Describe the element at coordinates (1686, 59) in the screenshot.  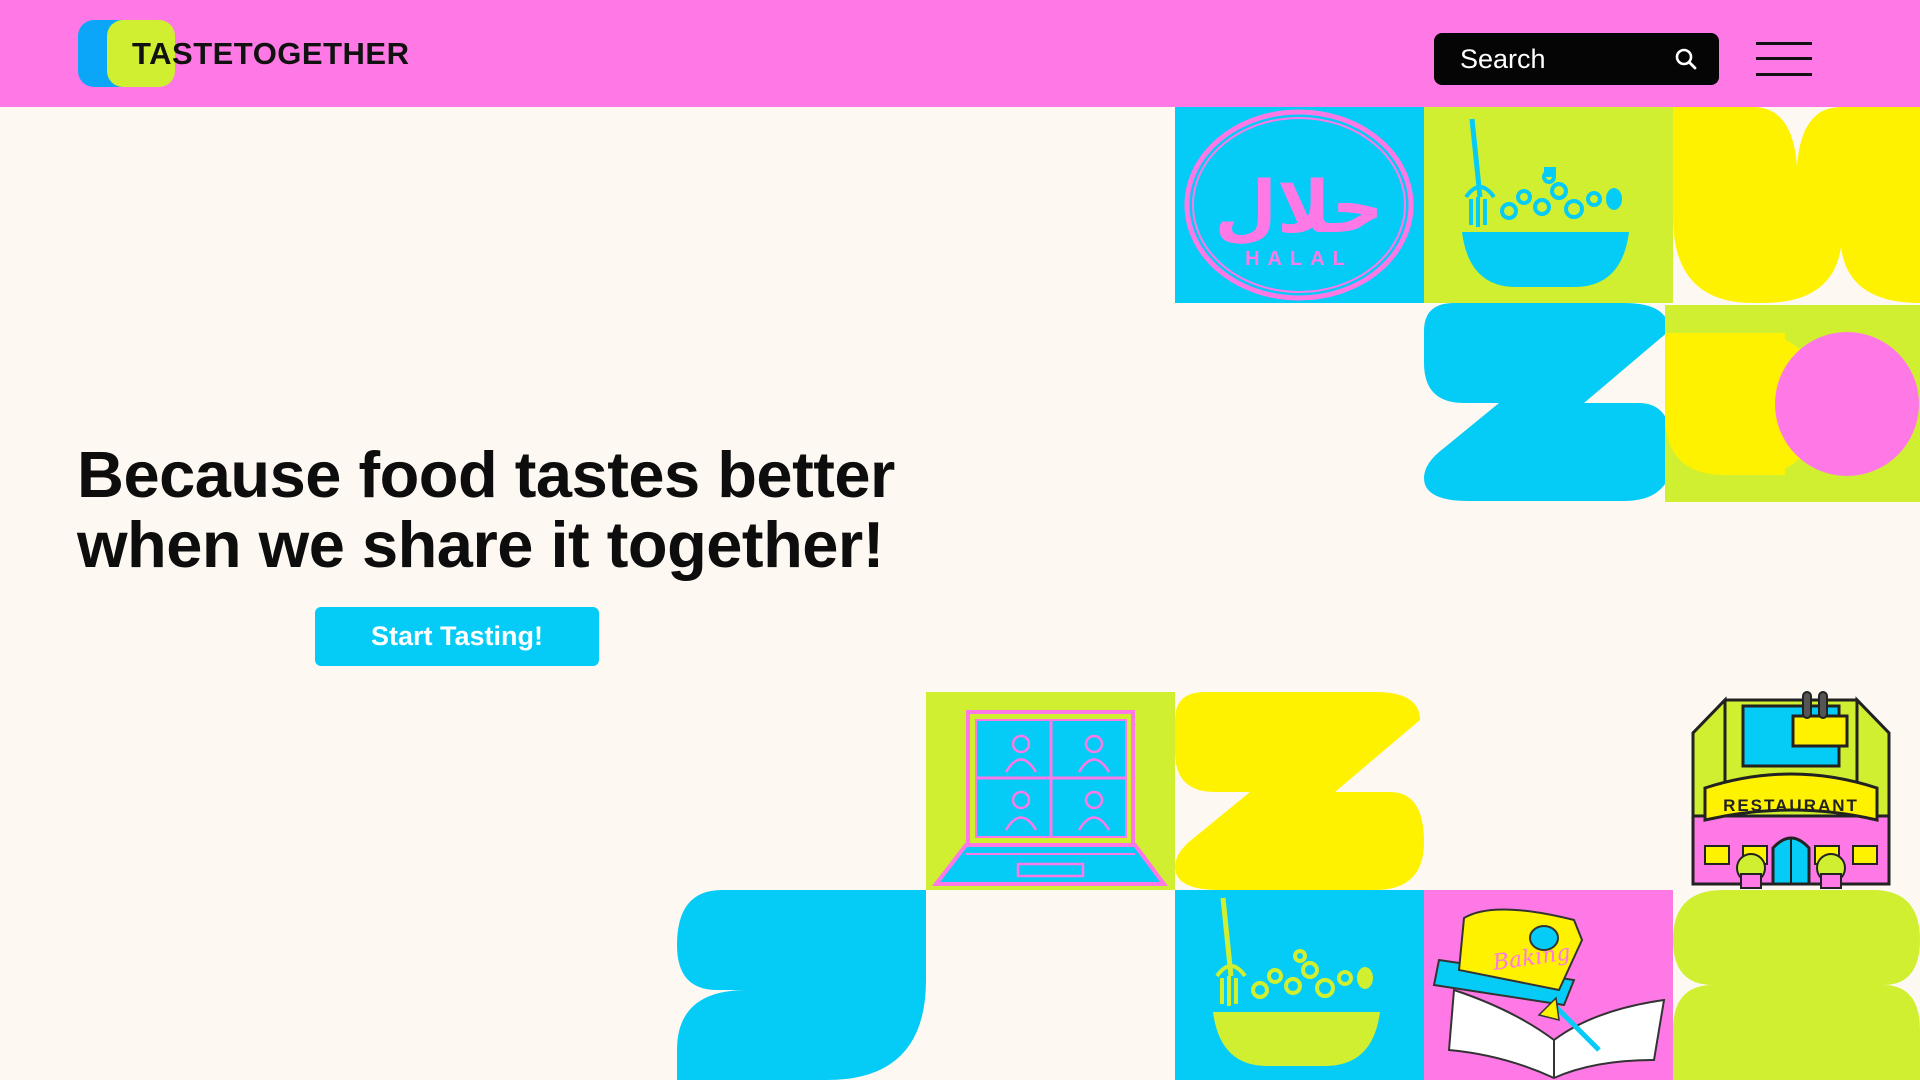
I see `search-icon` at that location.